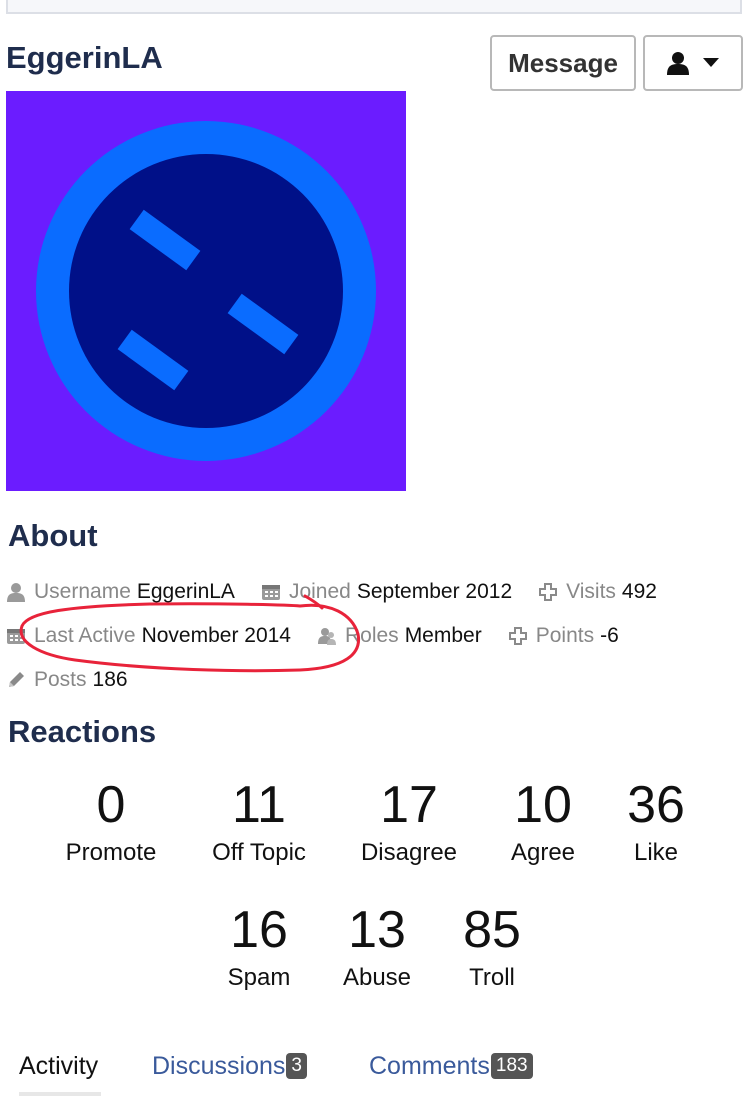  I want to click on chevron-down-icon, so click(711, 63).